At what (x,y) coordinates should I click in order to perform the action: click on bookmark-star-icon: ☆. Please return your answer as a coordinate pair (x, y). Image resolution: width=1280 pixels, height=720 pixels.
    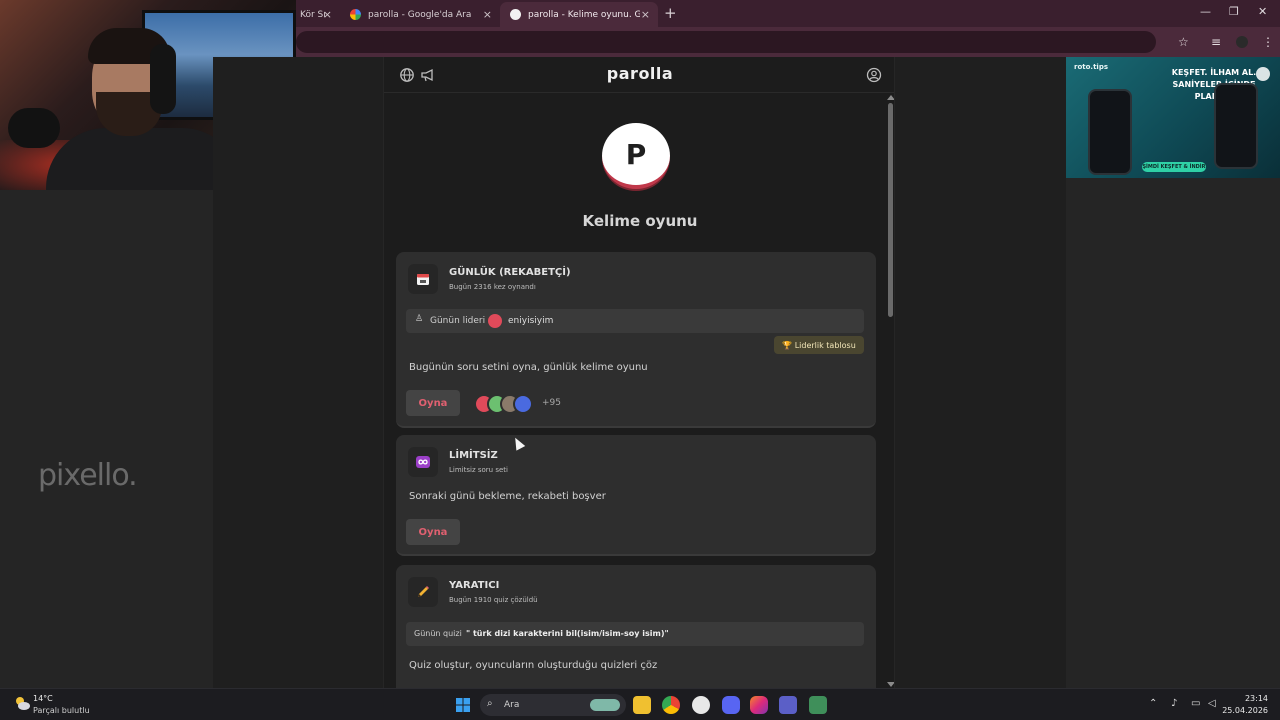
    Looking at the image, I should click on (1183, 42).